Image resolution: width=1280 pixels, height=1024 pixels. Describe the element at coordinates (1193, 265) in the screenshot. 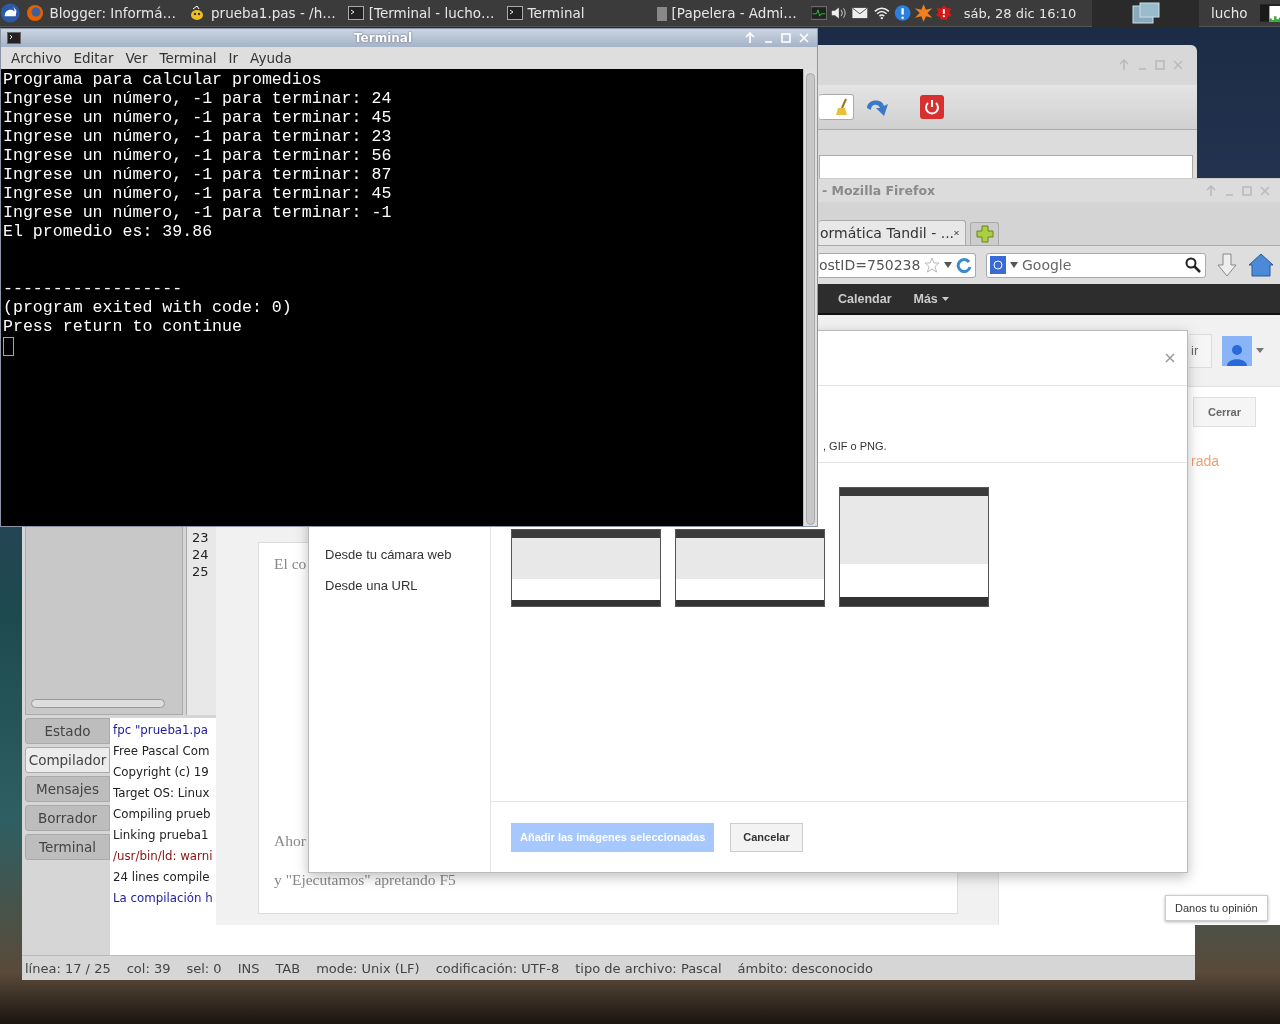

I see `search-icon` at that location.